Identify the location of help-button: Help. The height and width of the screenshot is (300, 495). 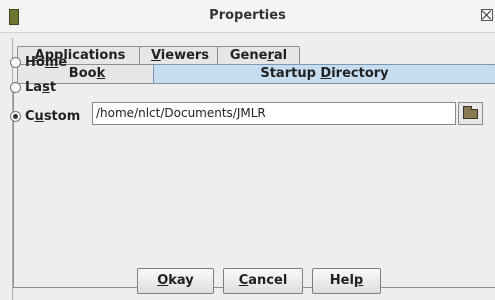
(346, 281).